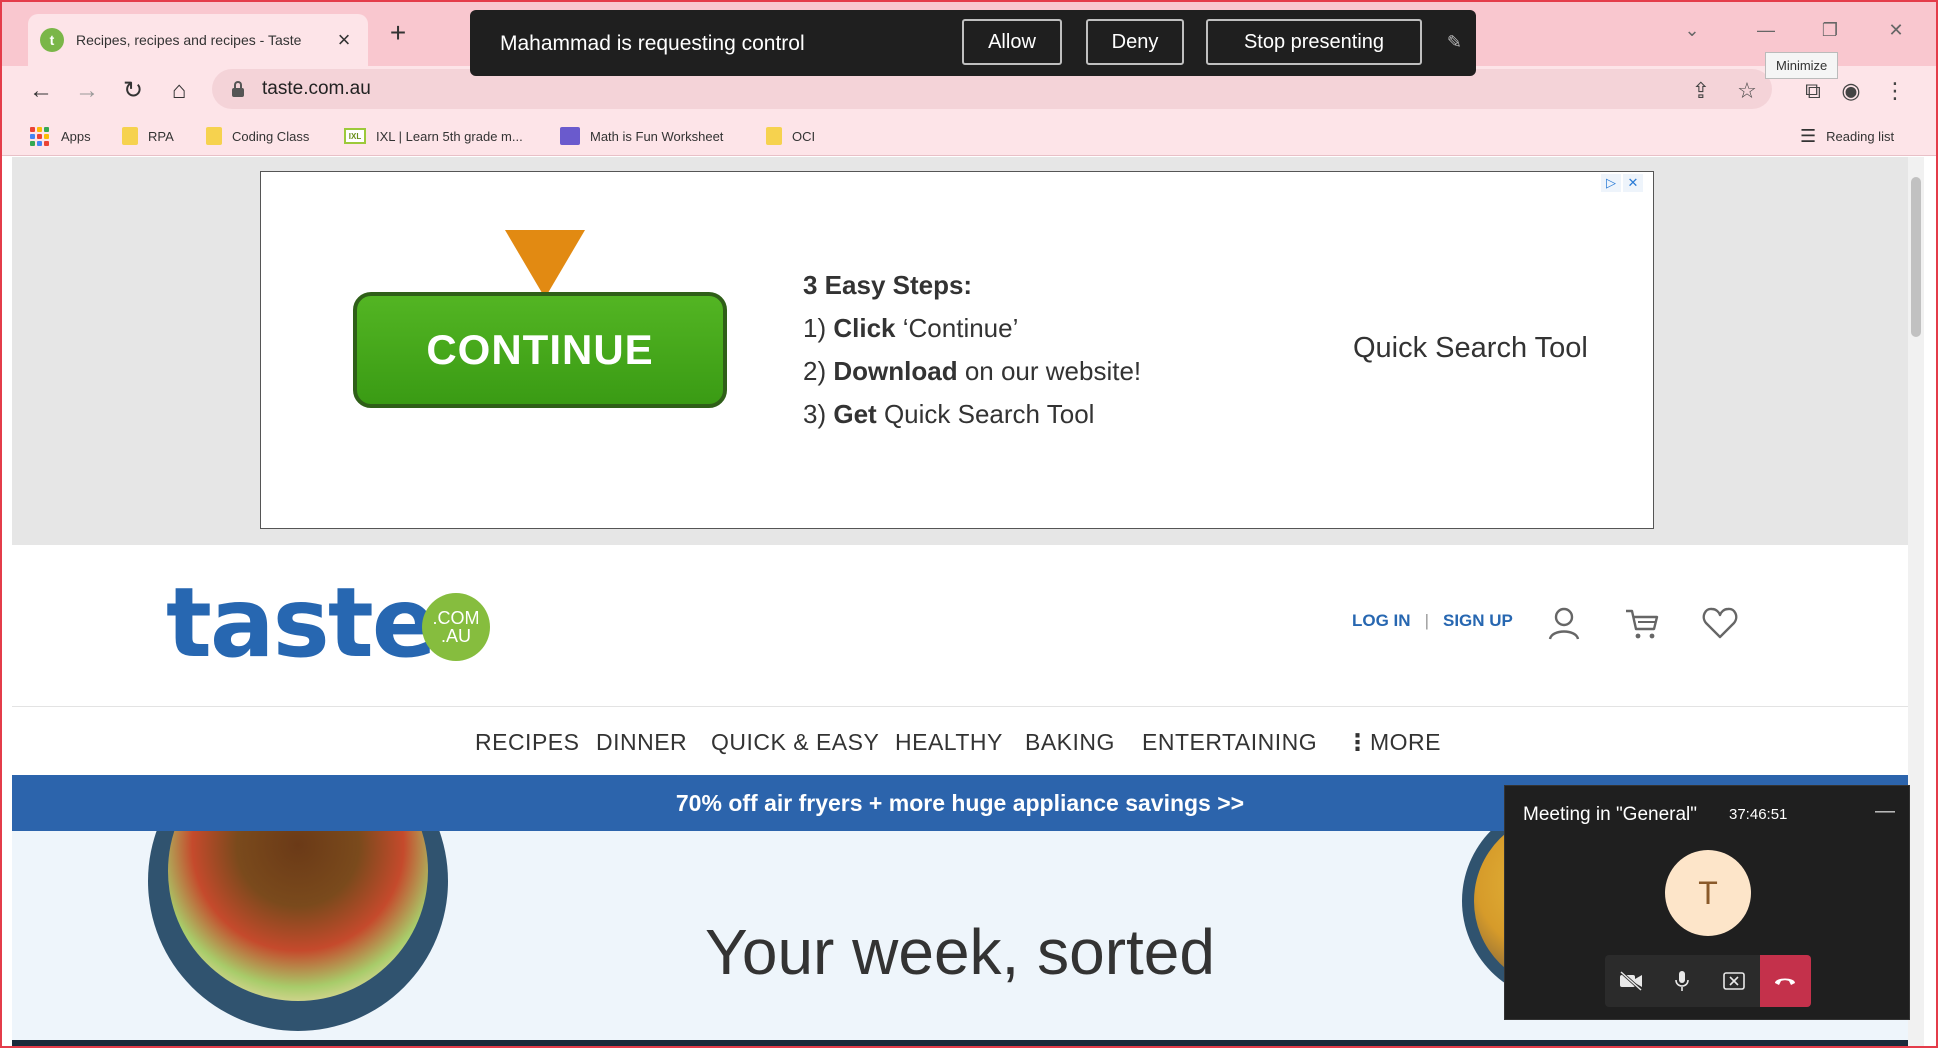 This screenshot has height=1048, width=1938. I want to click on camera-off-icon, so click(1631, 981).